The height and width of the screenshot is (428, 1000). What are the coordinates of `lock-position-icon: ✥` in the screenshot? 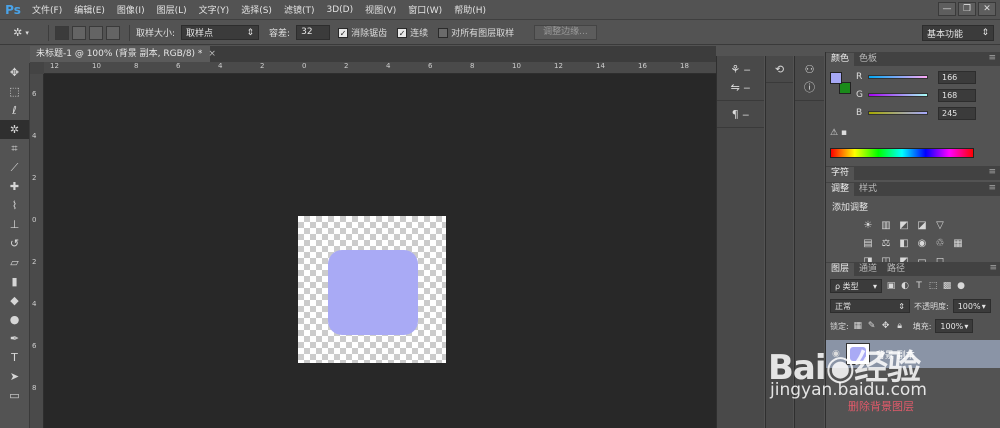 It's located at (886, 326).